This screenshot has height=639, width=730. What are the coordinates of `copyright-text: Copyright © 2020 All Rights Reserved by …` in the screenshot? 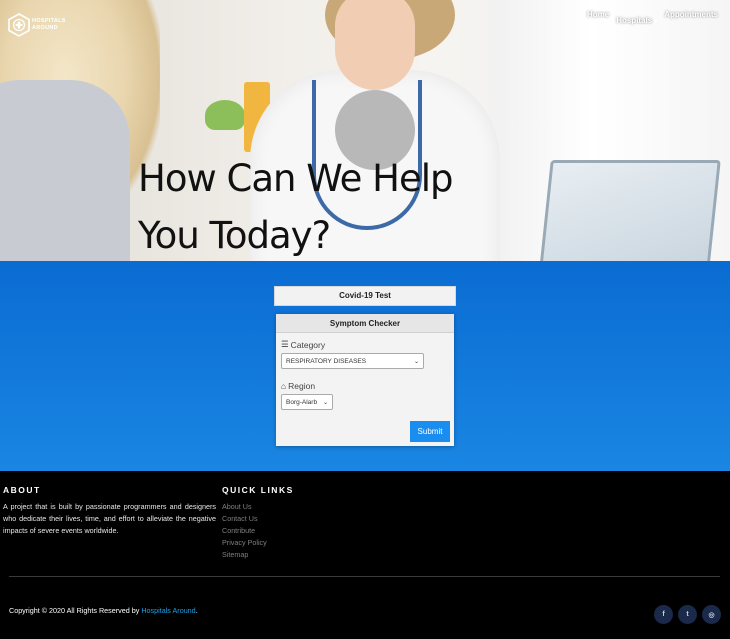 It's located at (103, 610).